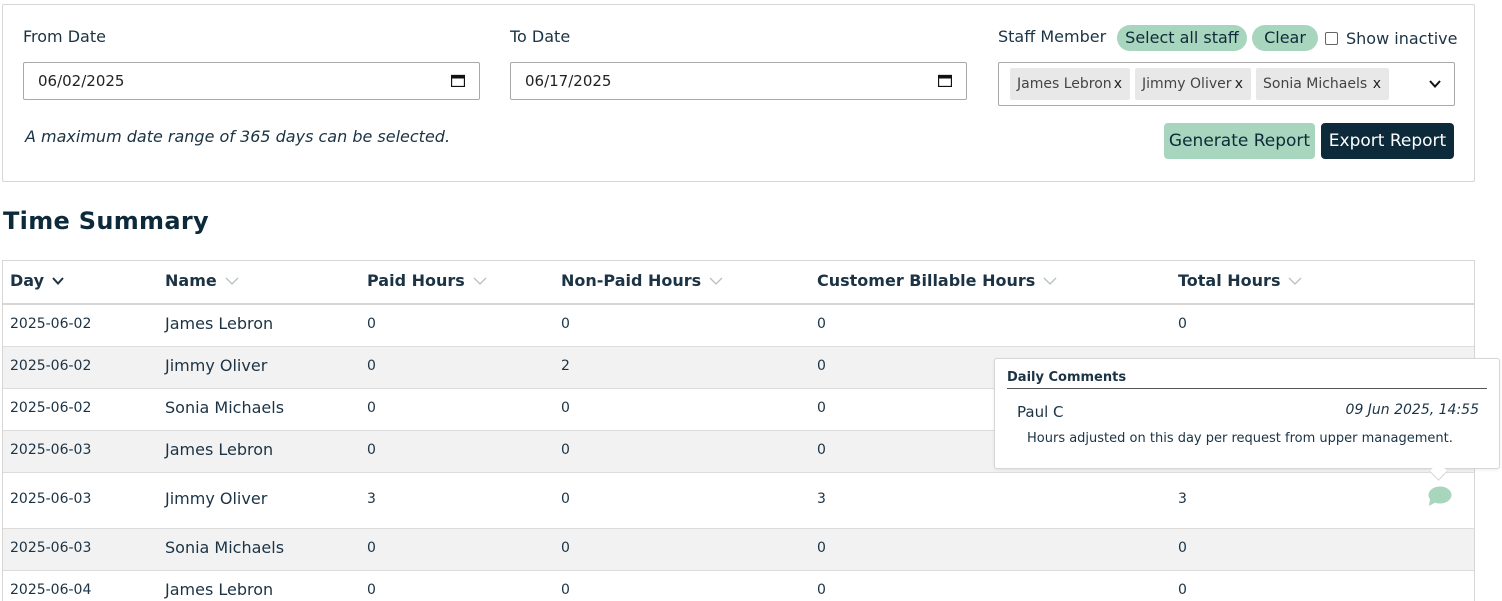  I want to click on table-row: 2025-06-02 James Lebron 0 0 0 0, so click(738, 326).